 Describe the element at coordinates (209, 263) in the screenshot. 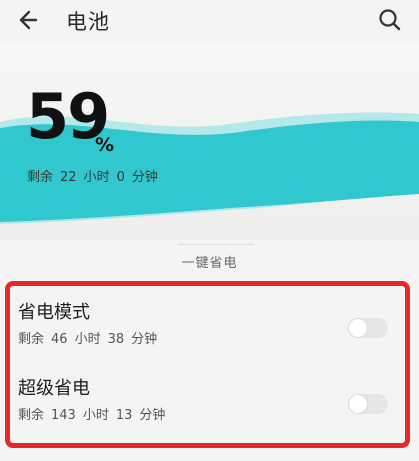

I see `section-label: 一键省电` at that location.